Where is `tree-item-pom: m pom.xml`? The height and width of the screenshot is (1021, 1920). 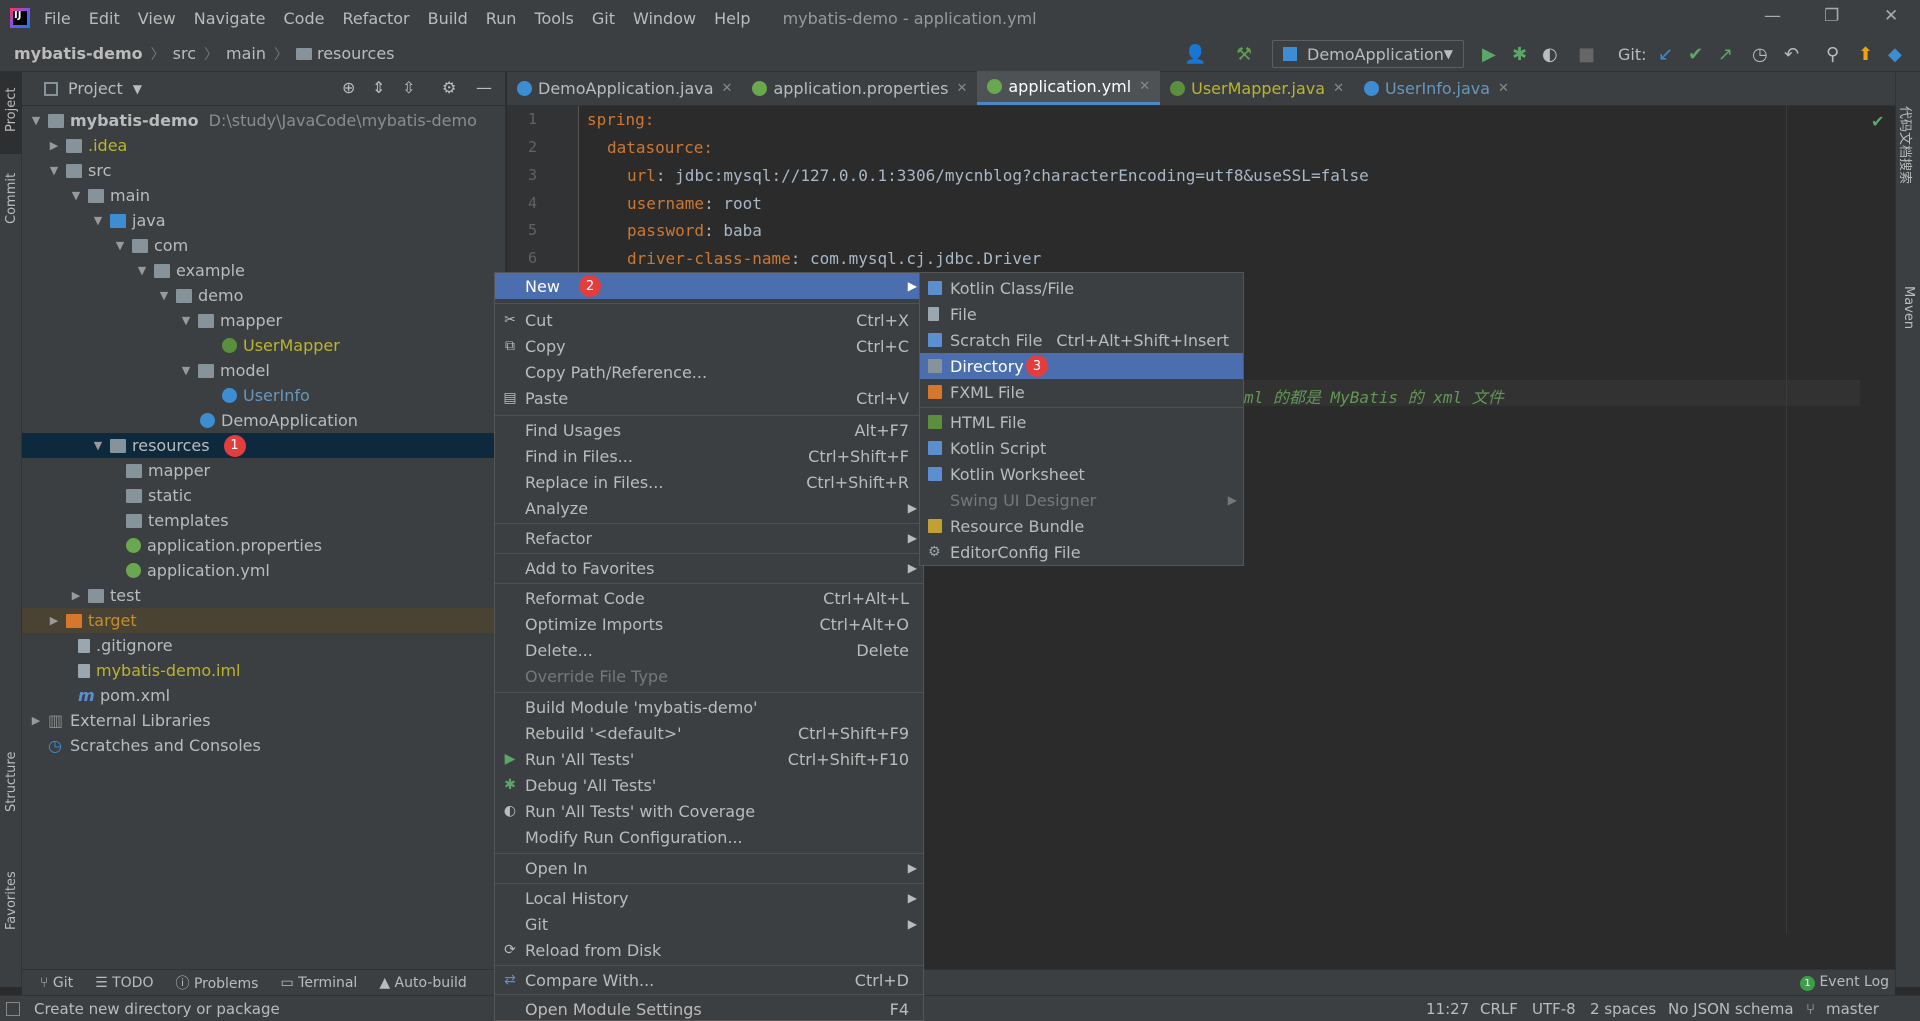
tree-item-pom: m pom.xml is located at coordinates (264, 695).